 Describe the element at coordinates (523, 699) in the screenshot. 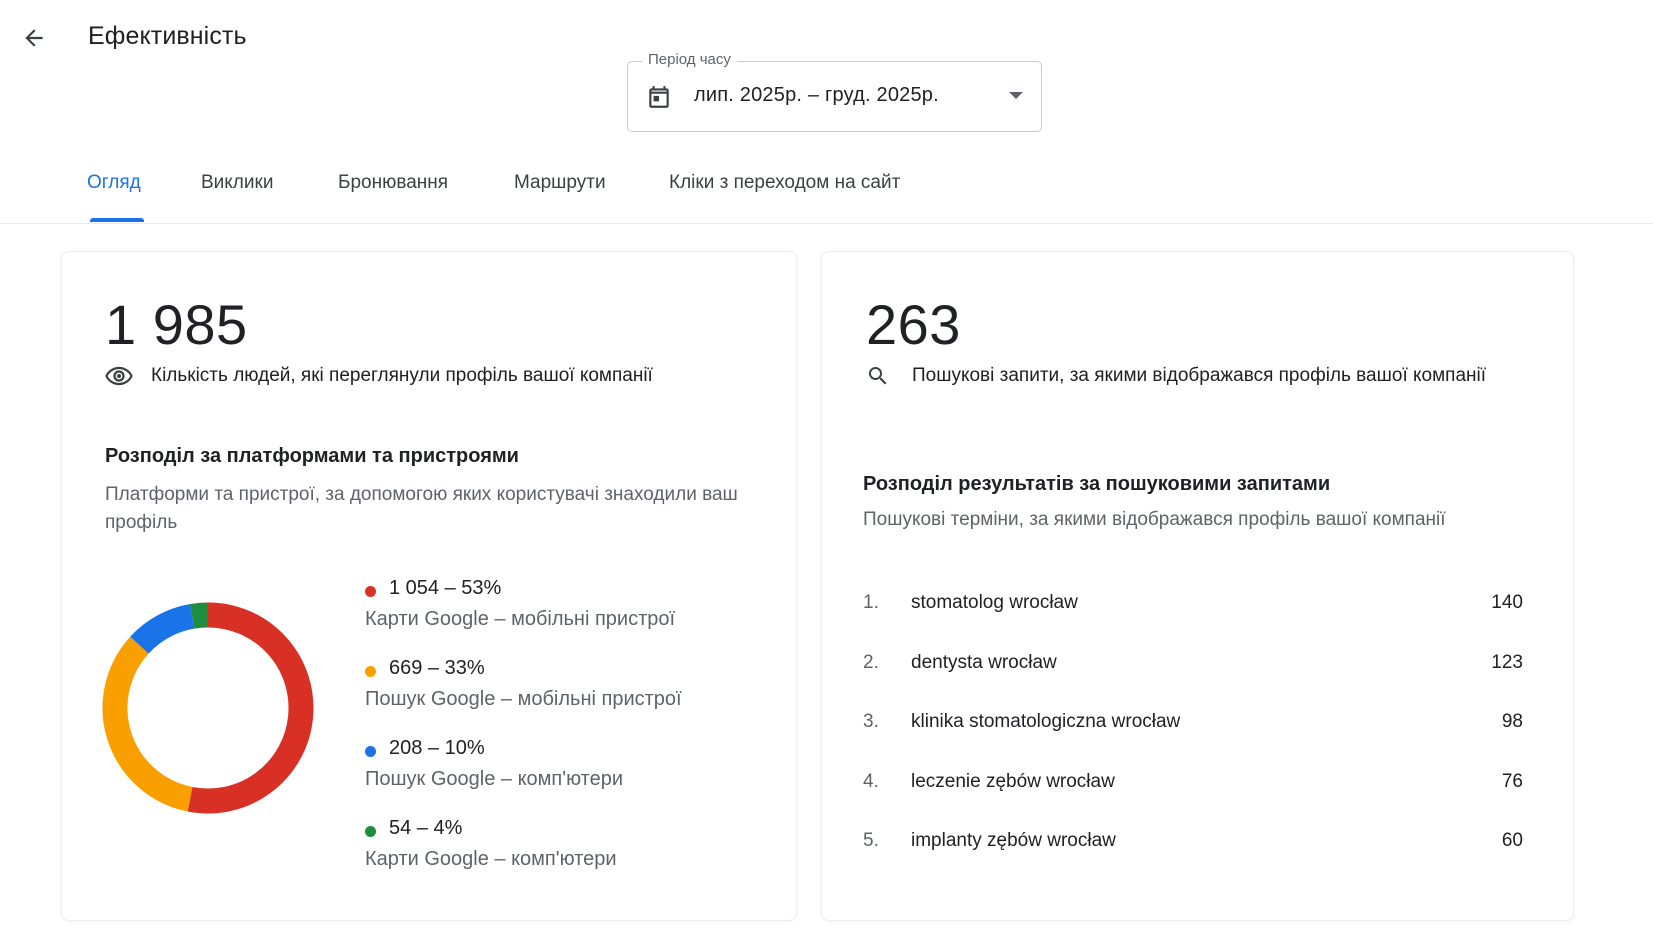

I see `legend-label: Пошук Google – мобільні пристрої` at that location.